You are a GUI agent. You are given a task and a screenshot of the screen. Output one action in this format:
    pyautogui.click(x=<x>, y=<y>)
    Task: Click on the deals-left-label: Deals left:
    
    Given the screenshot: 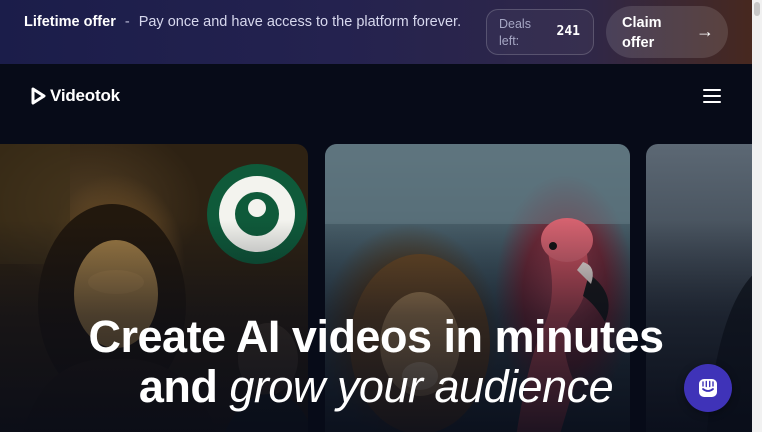 What is the action you would take?
    pyautogui.click(x=515, y=32)
    